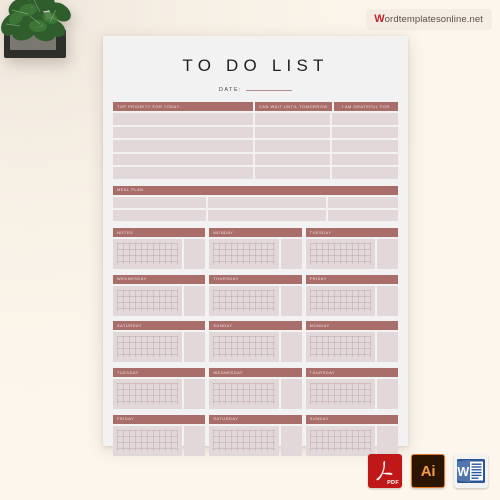 The height and width of the screenshot is (500, 500). I want to click on date-field: DATE:, so click(255, 90).